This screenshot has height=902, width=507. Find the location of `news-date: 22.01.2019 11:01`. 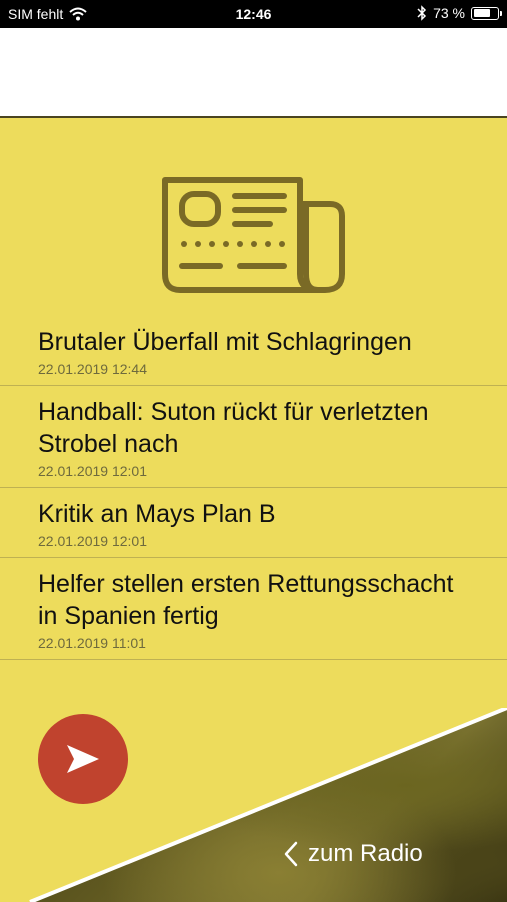

news-date: 22.01.2019 11:01 is located at coordinates (92, 643).